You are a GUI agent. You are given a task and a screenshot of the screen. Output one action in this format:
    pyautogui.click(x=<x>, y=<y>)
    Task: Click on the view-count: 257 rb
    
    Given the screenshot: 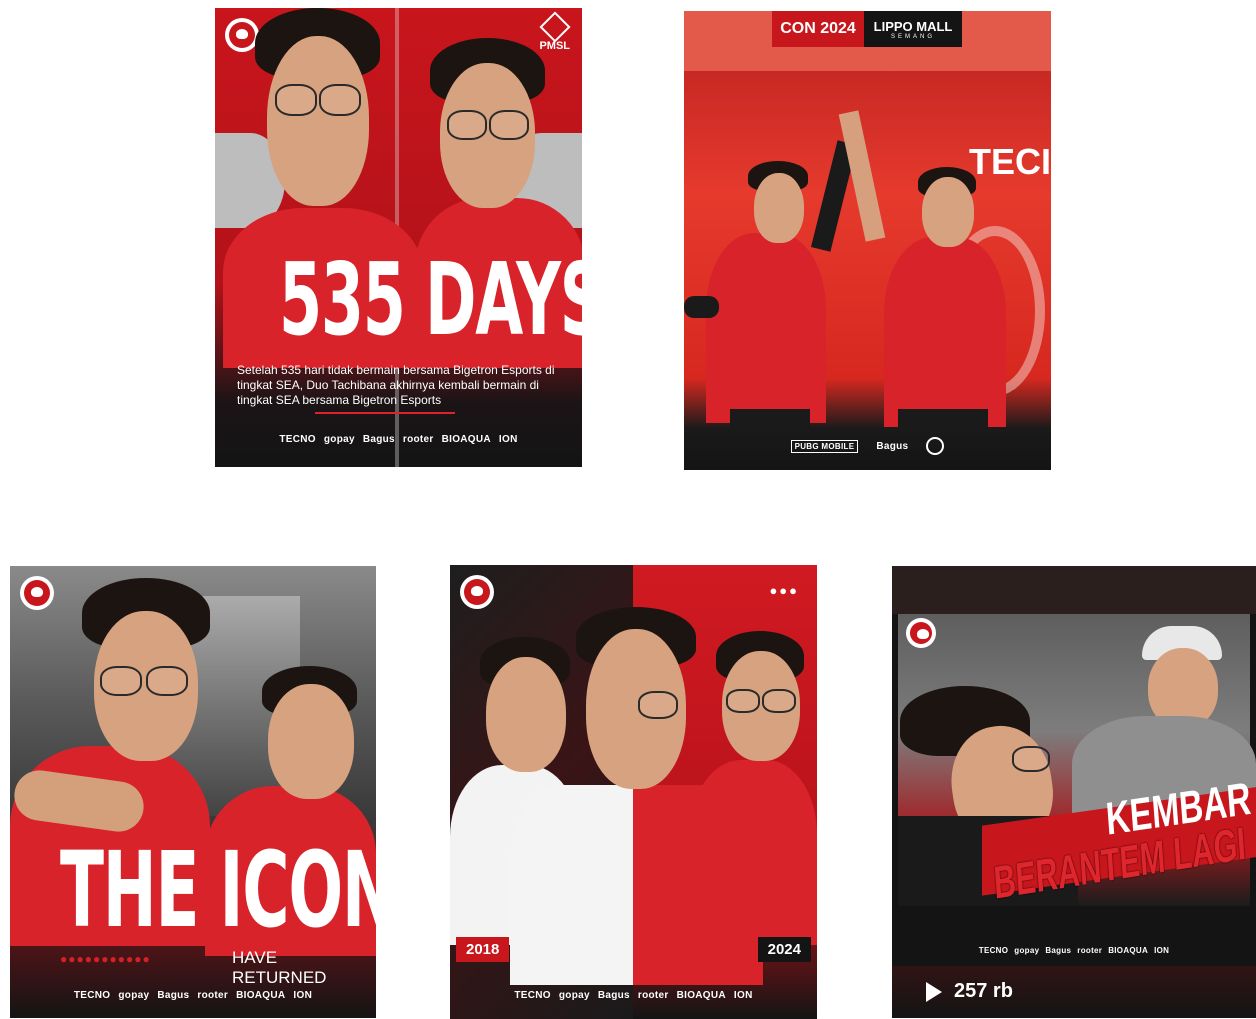 What is the action you would take?
    pyautogui.click(x=969, y=991)
    